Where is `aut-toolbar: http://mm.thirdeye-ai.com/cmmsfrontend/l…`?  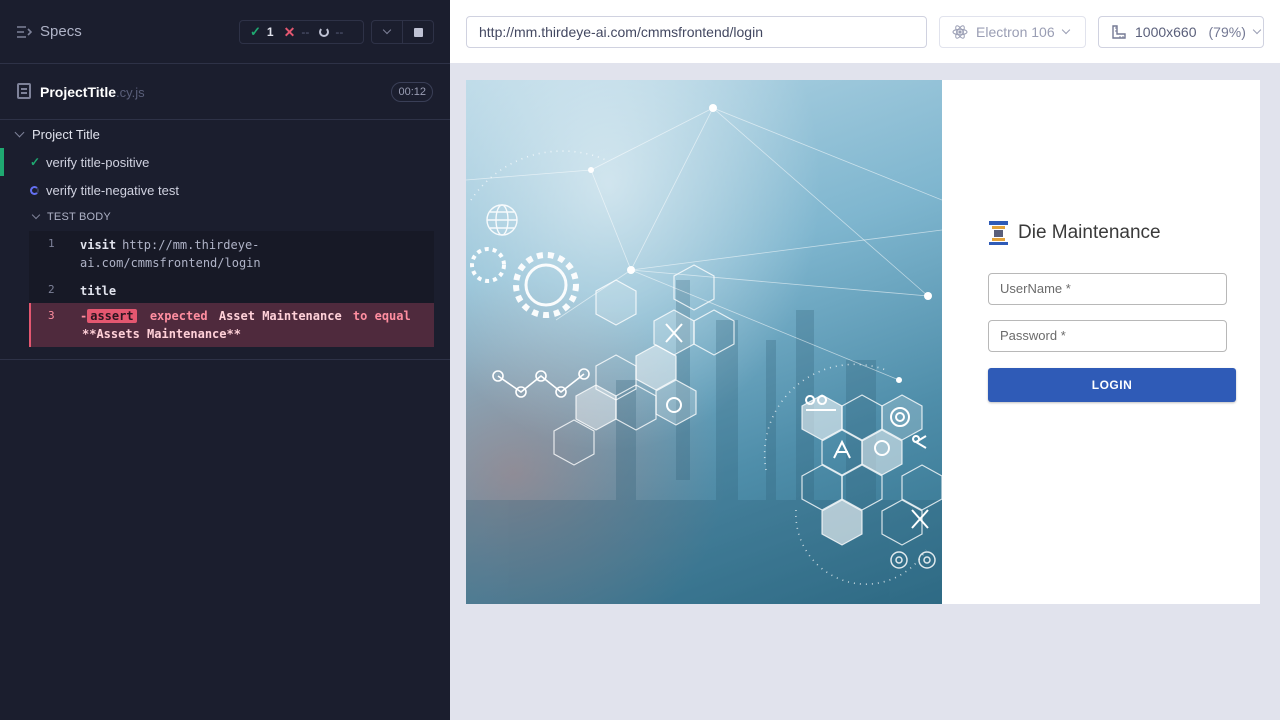
aut-toolbar: http://mm.thirdeye-ai.com/cmmsfrontend/l… is located at coordinates (865, 32).